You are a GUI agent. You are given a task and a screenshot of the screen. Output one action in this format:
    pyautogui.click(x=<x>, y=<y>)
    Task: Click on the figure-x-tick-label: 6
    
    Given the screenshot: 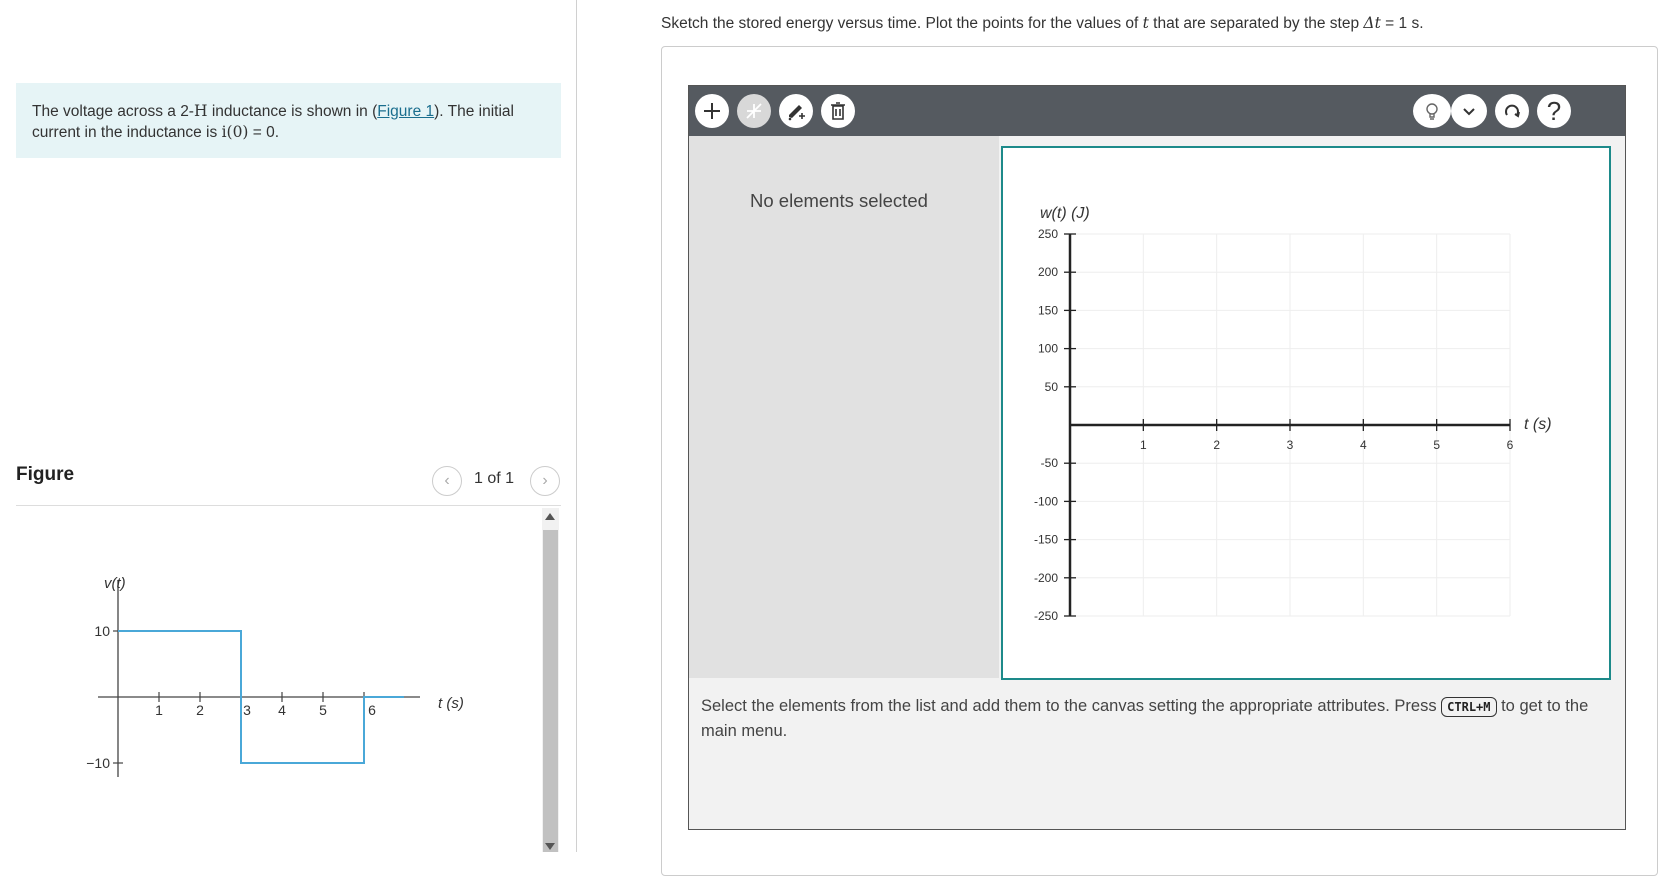 What is the action you would take?
    pyautogui.click(x=372, y=710)
    